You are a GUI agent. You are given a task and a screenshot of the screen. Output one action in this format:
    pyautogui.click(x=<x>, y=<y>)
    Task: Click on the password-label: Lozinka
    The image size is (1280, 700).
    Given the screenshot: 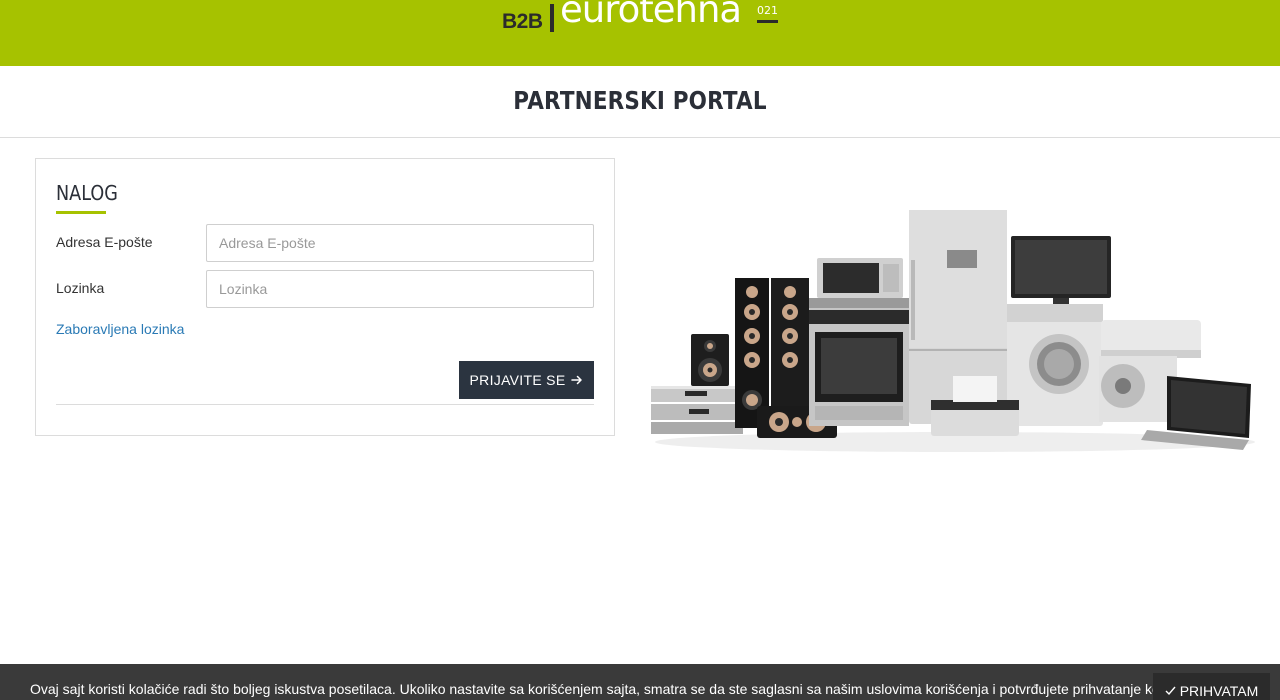 What is the action you would take?
    pyautogui.click(x=80, y=288)
    